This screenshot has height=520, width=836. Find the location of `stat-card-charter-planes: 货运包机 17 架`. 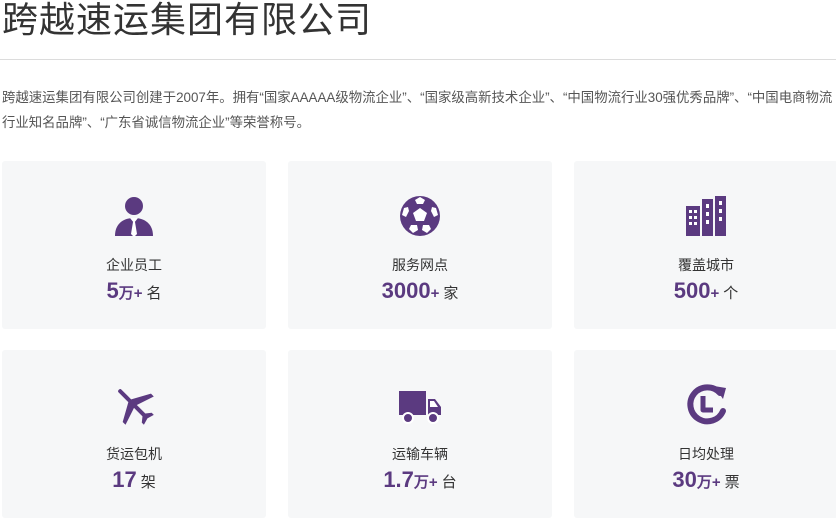

stat-card-charter-planes: 货运包机 17 架 is located at coordinates (134, 434).